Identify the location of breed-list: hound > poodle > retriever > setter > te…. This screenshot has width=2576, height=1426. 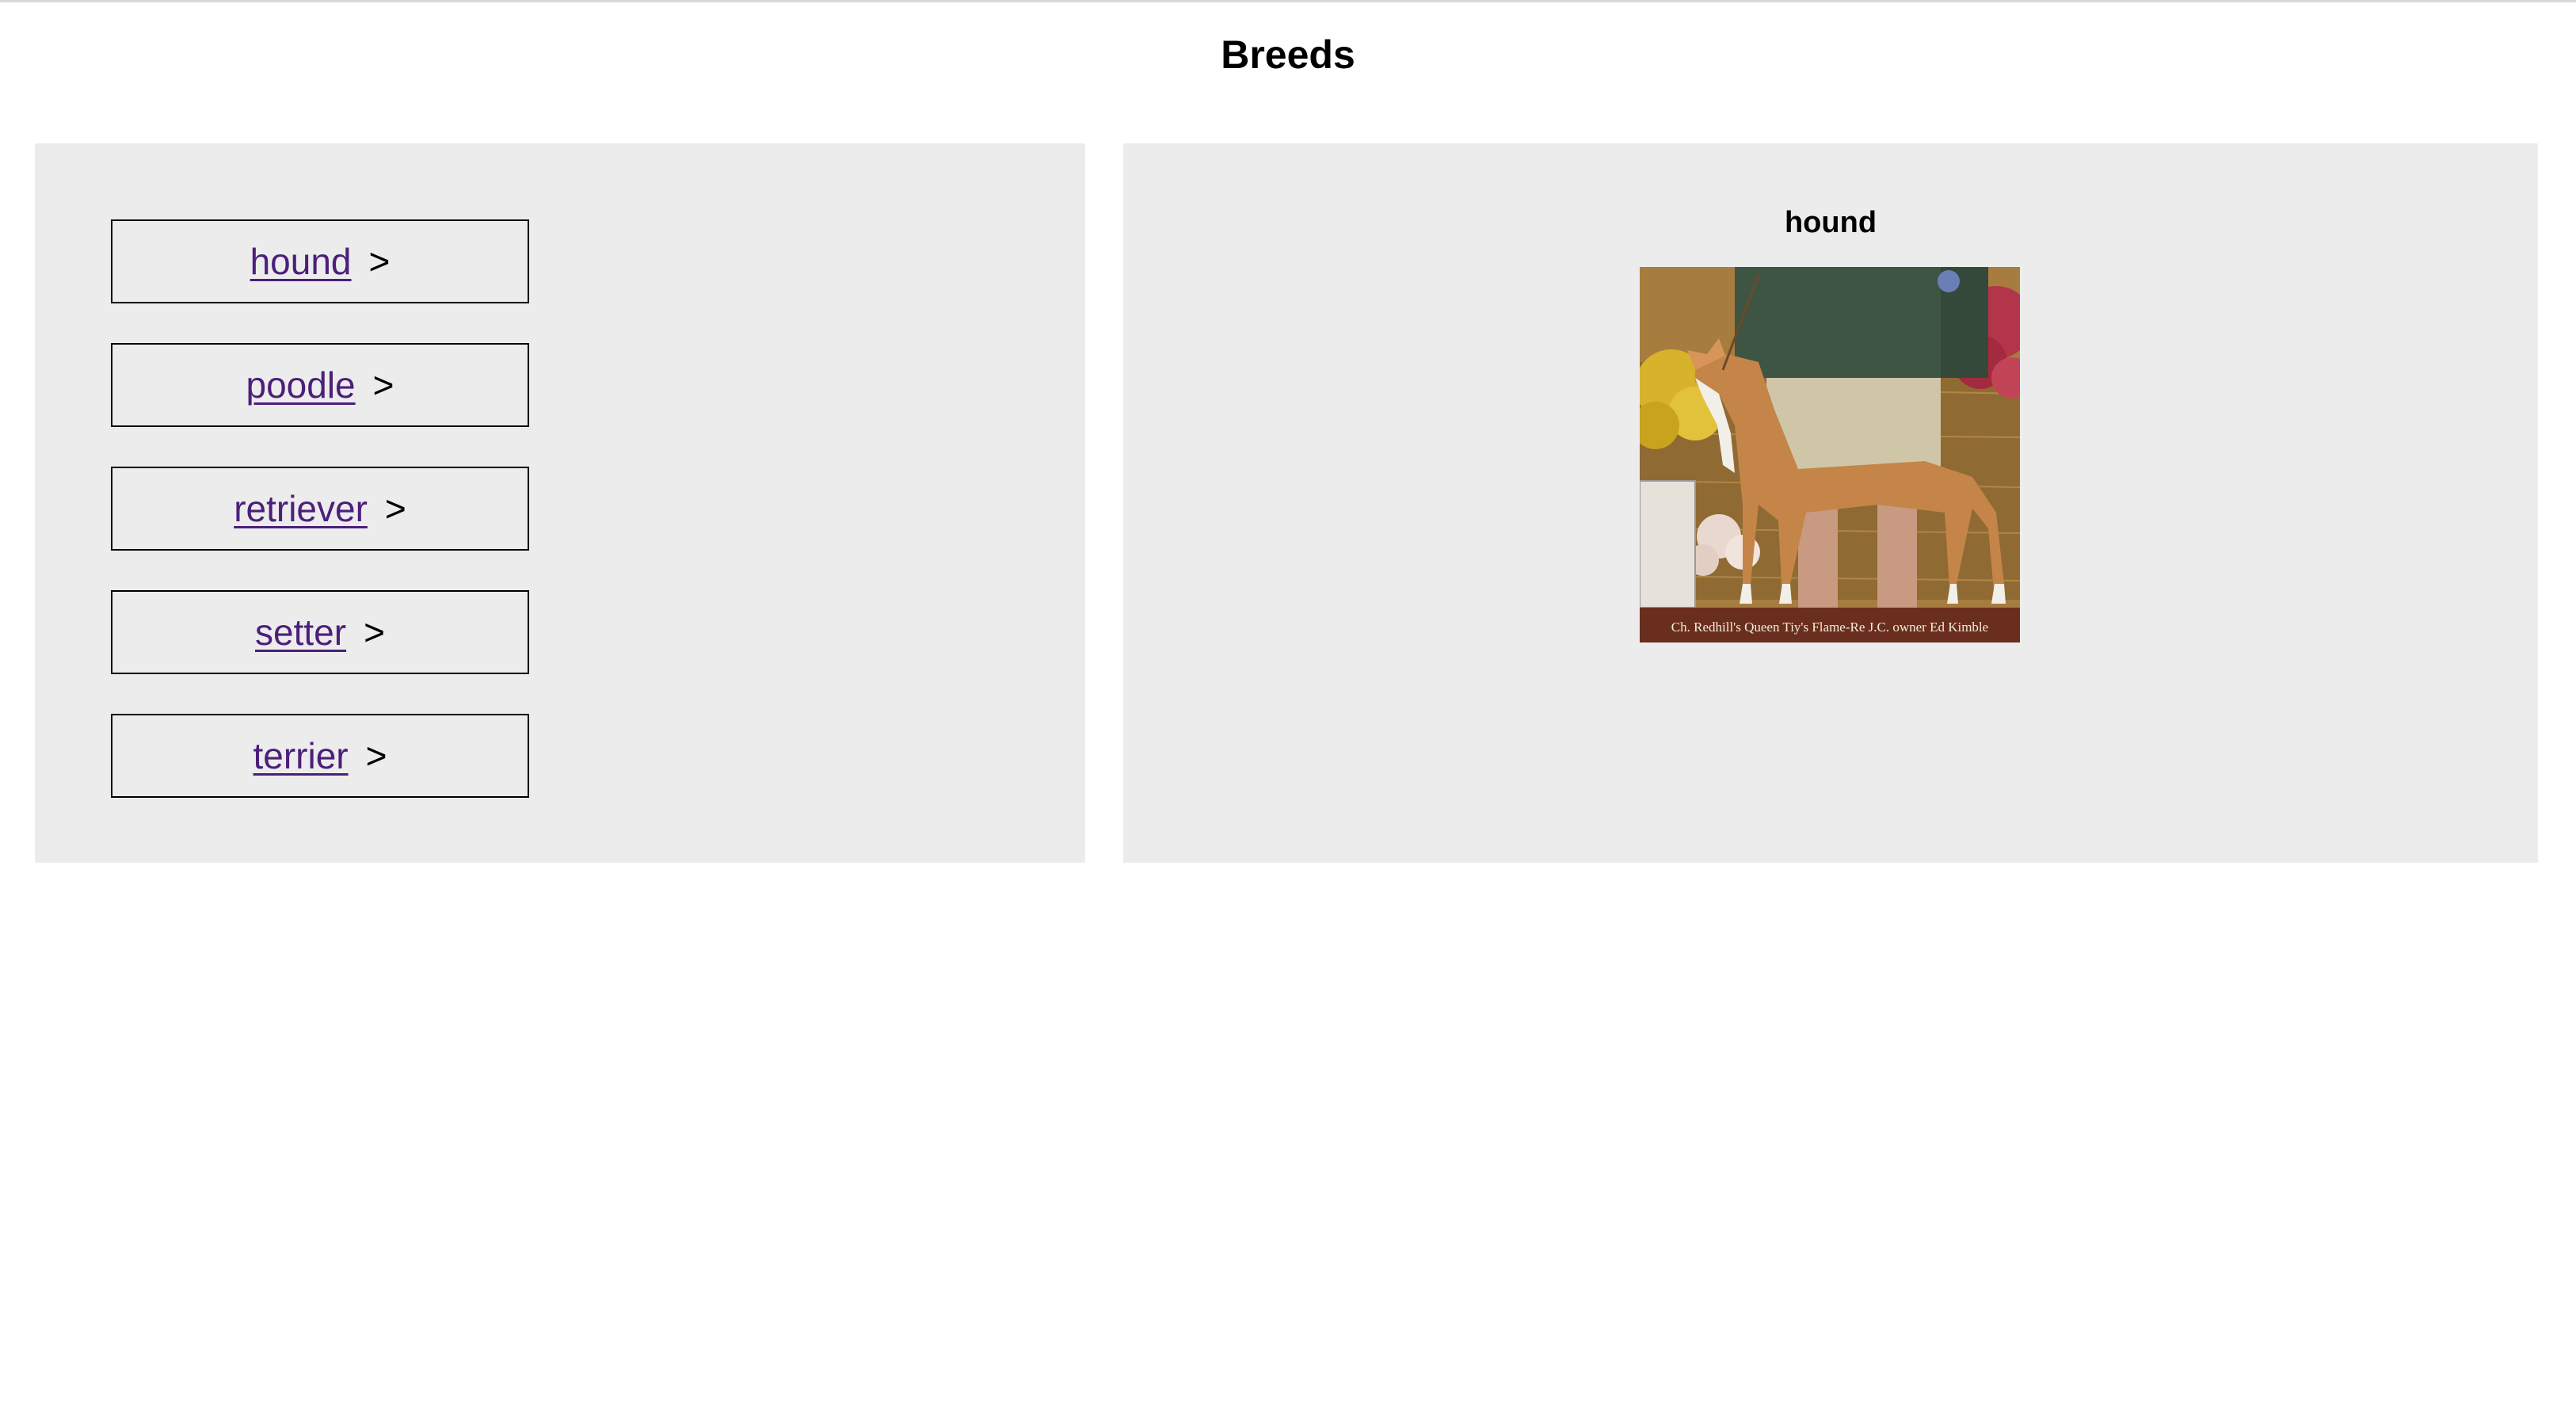
(320, 528).